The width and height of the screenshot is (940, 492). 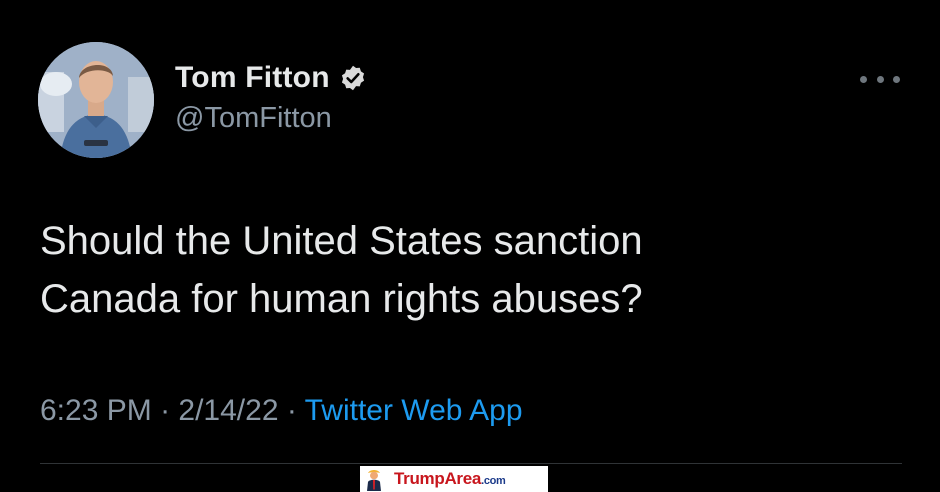 I want to click on tweet-source-link: Twitter Web App, so click(x=414, y=410).